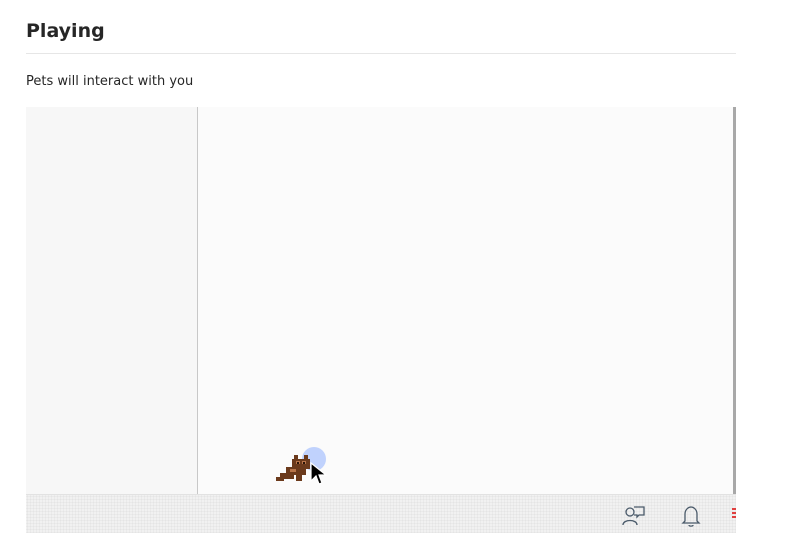  I want to click on taskbar-edge-indicator, so click(734, 514).